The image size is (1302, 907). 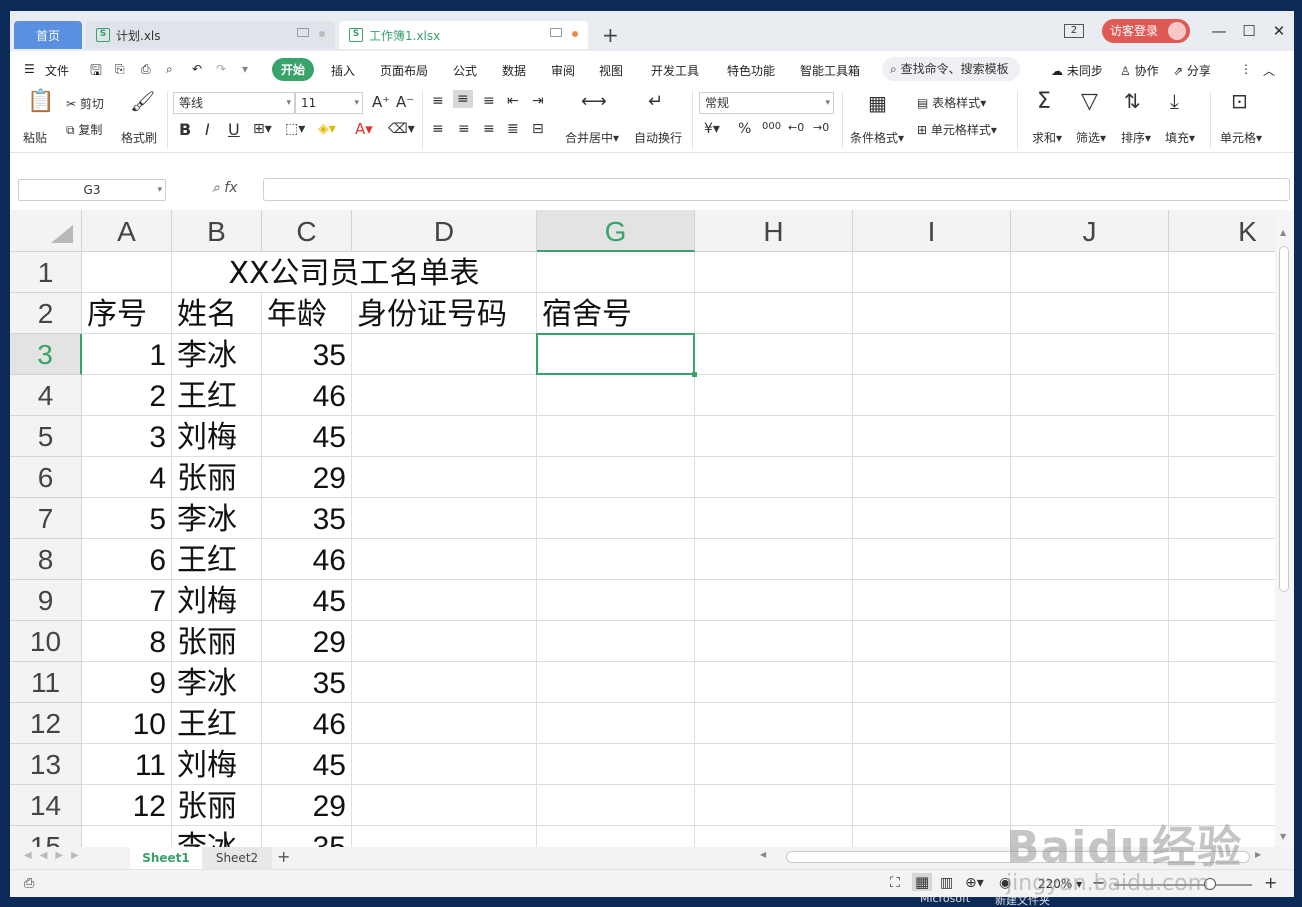 What do you see at coordinates (489, 101) in the screenshot?
I see `align-bottom-icon: ≡` at bounding box center [489, 101].